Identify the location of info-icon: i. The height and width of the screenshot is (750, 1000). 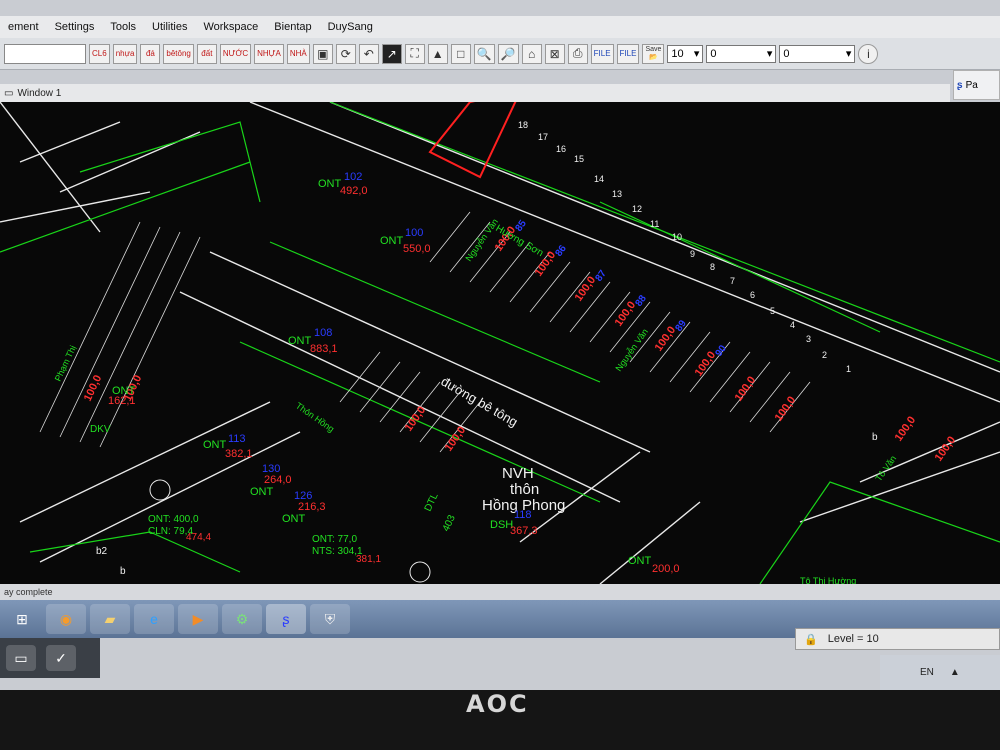
(868, 53).